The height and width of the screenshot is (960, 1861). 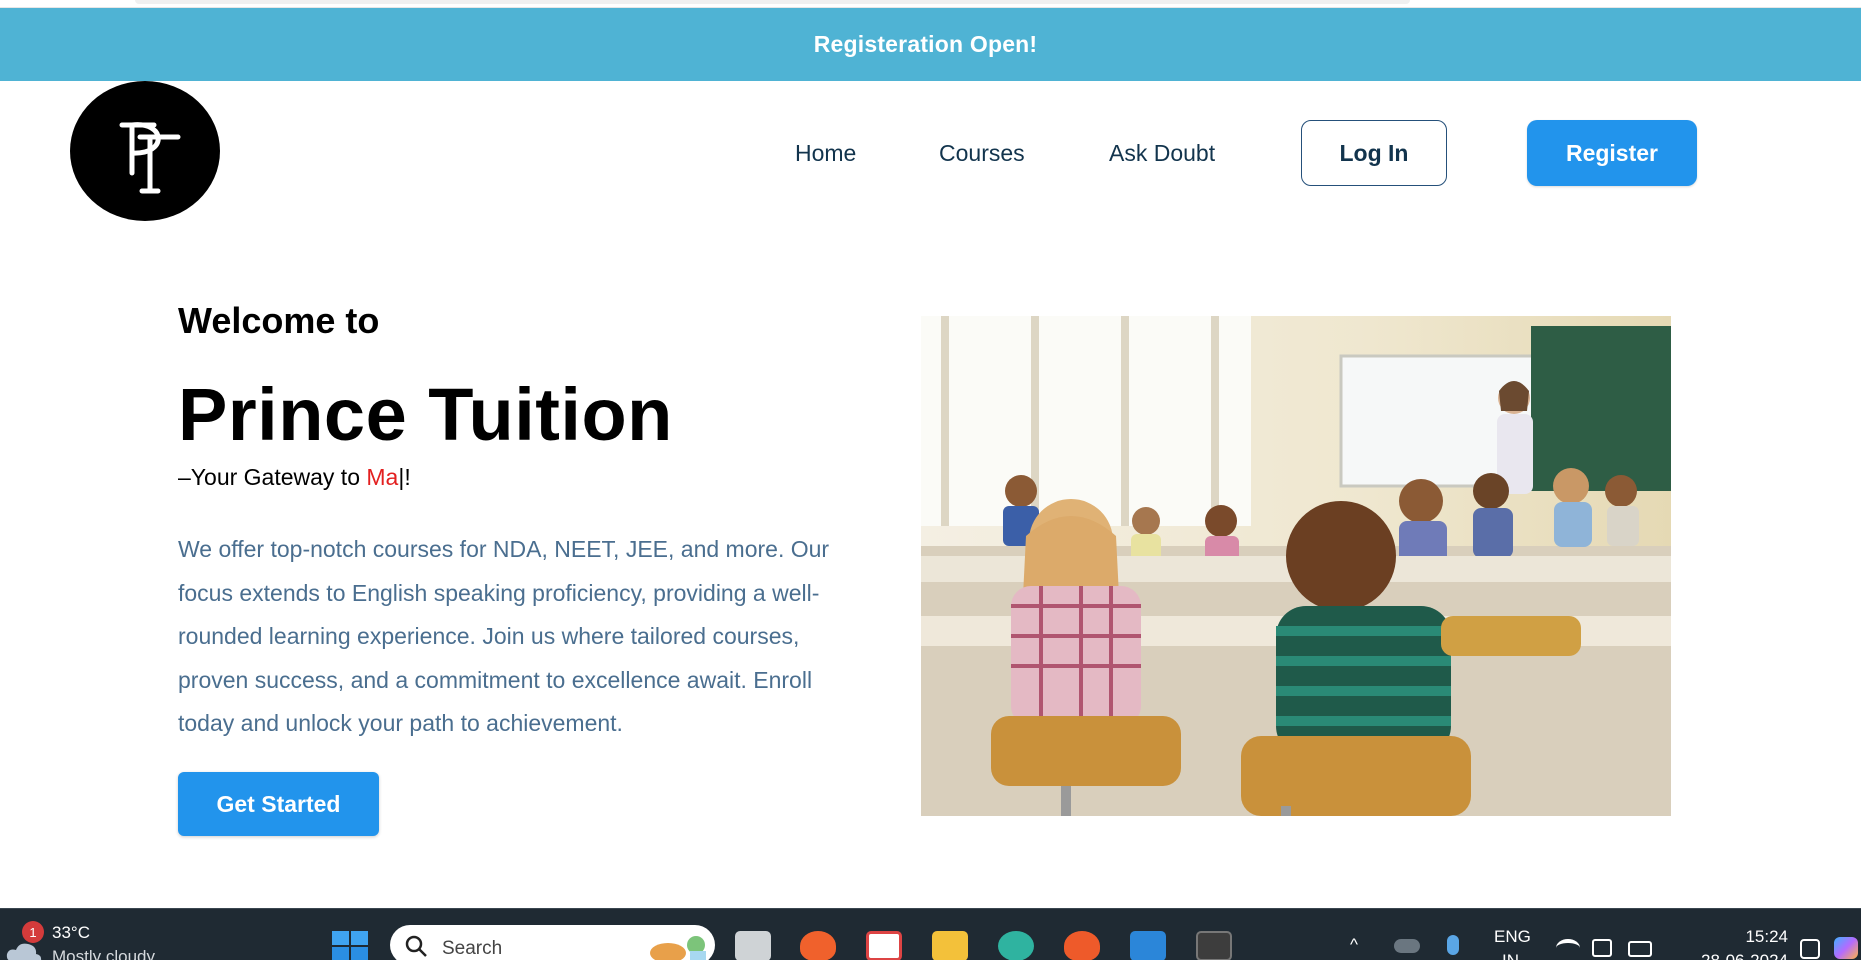 What do you see at coordinates (1354, 945) in the screenshot?
I see `tray-chevron-up-icon: ^` at bounding box center [1354, 945].